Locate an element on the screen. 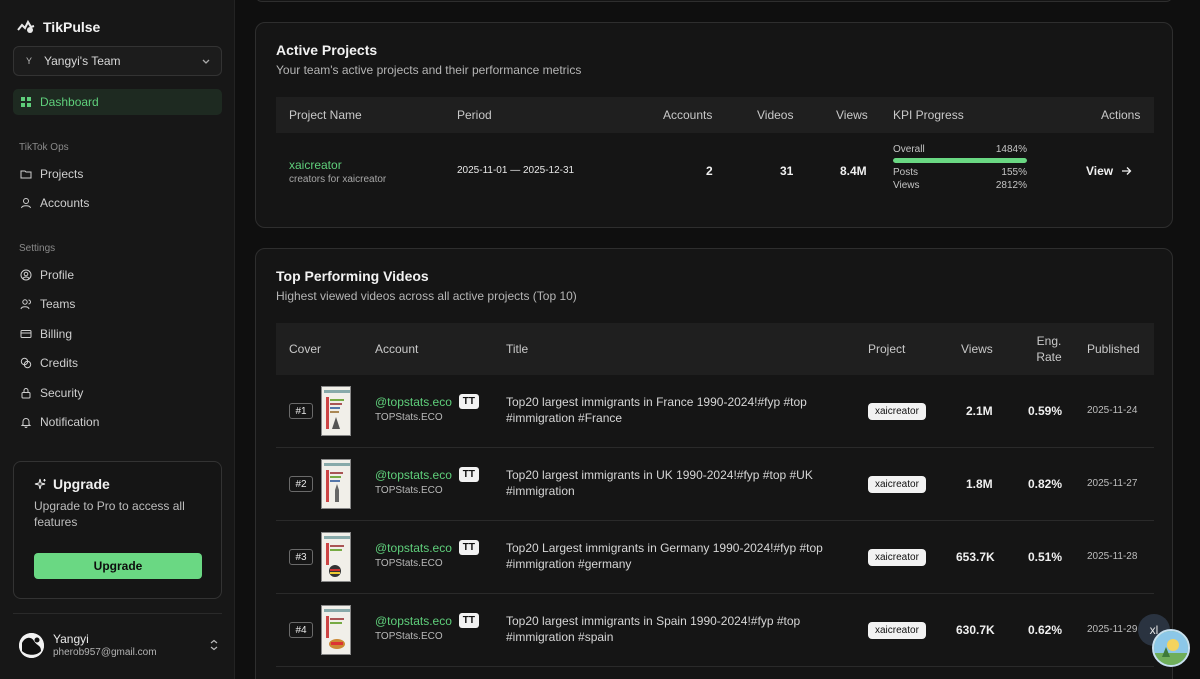 This screenshot has width=1200, height=679. video-eng-rate: 0.59% is located at coordinates (1045, 411).